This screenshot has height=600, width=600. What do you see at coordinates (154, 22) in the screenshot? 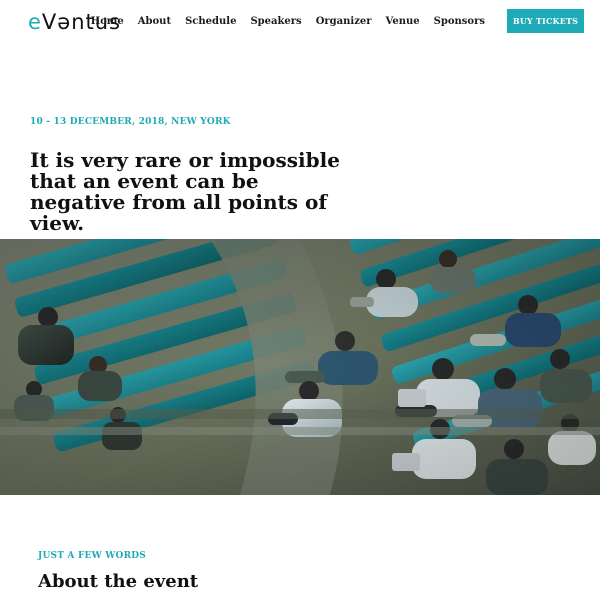
I see `nav-about: About` at bounding box center [154, 22].